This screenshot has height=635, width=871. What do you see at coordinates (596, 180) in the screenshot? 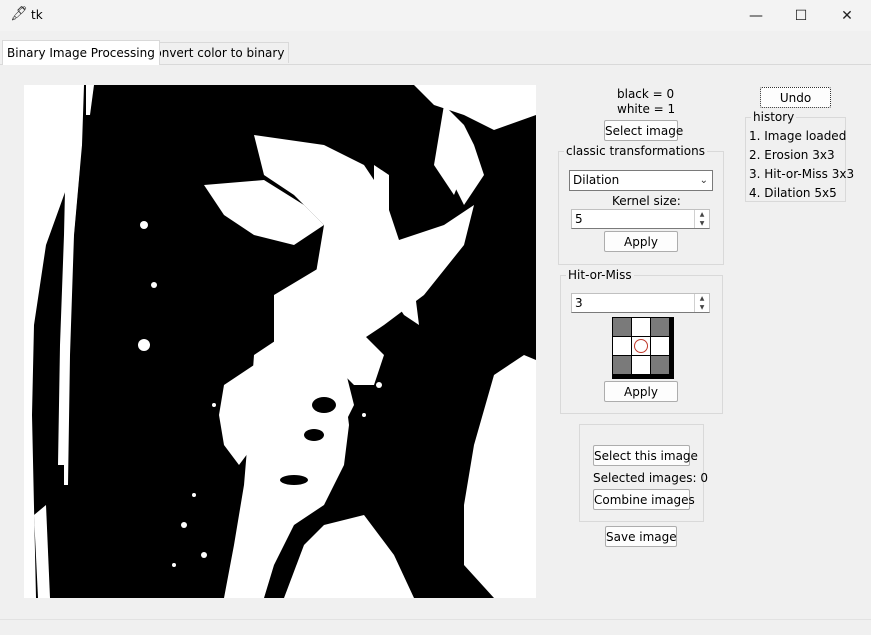
I see `operation-value: Dilation` at bounding box center [596, 180].